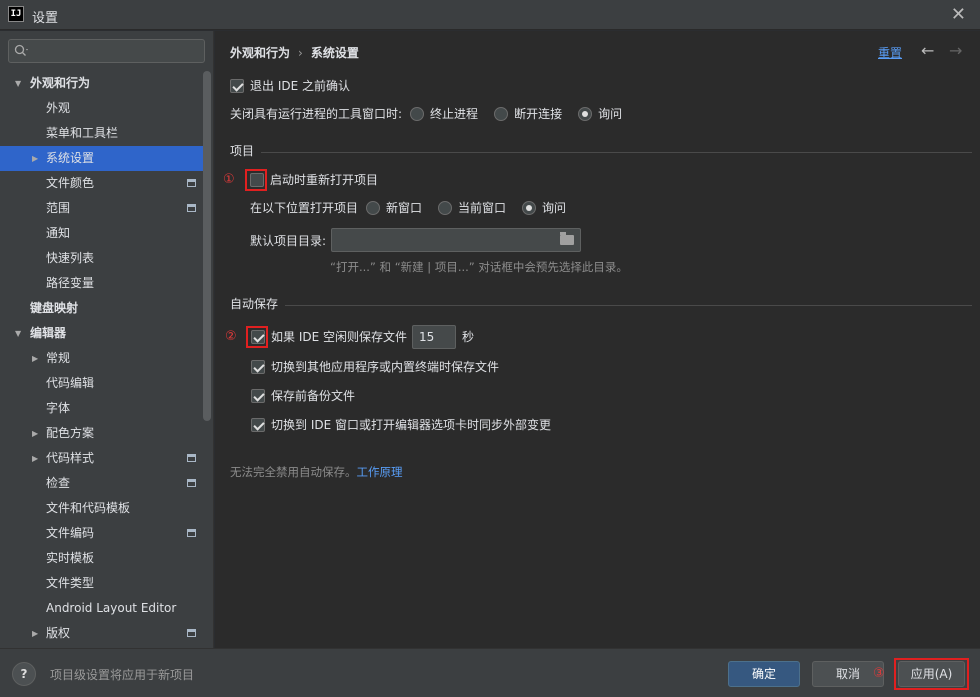 This screenshot has height=697, width=980. Describe the element at coordinates (242, 151) in the screenshot. I see `project-section-title: 项目` at that location.